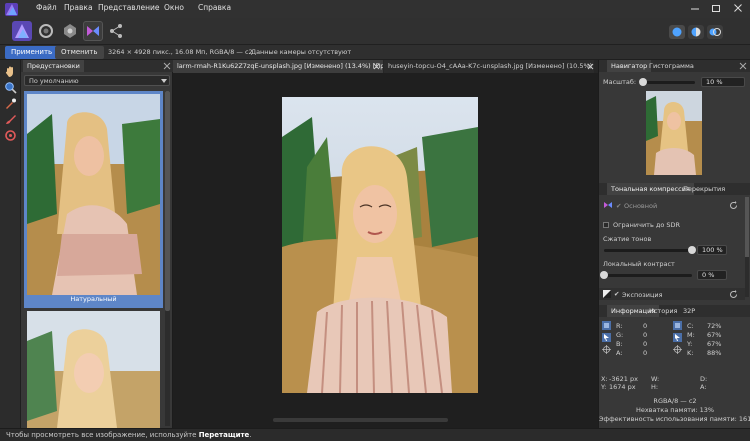  Describe the element at coordinates (604, 387) in the screenshot. I see `info-y-pos-key: Y:` at that location.